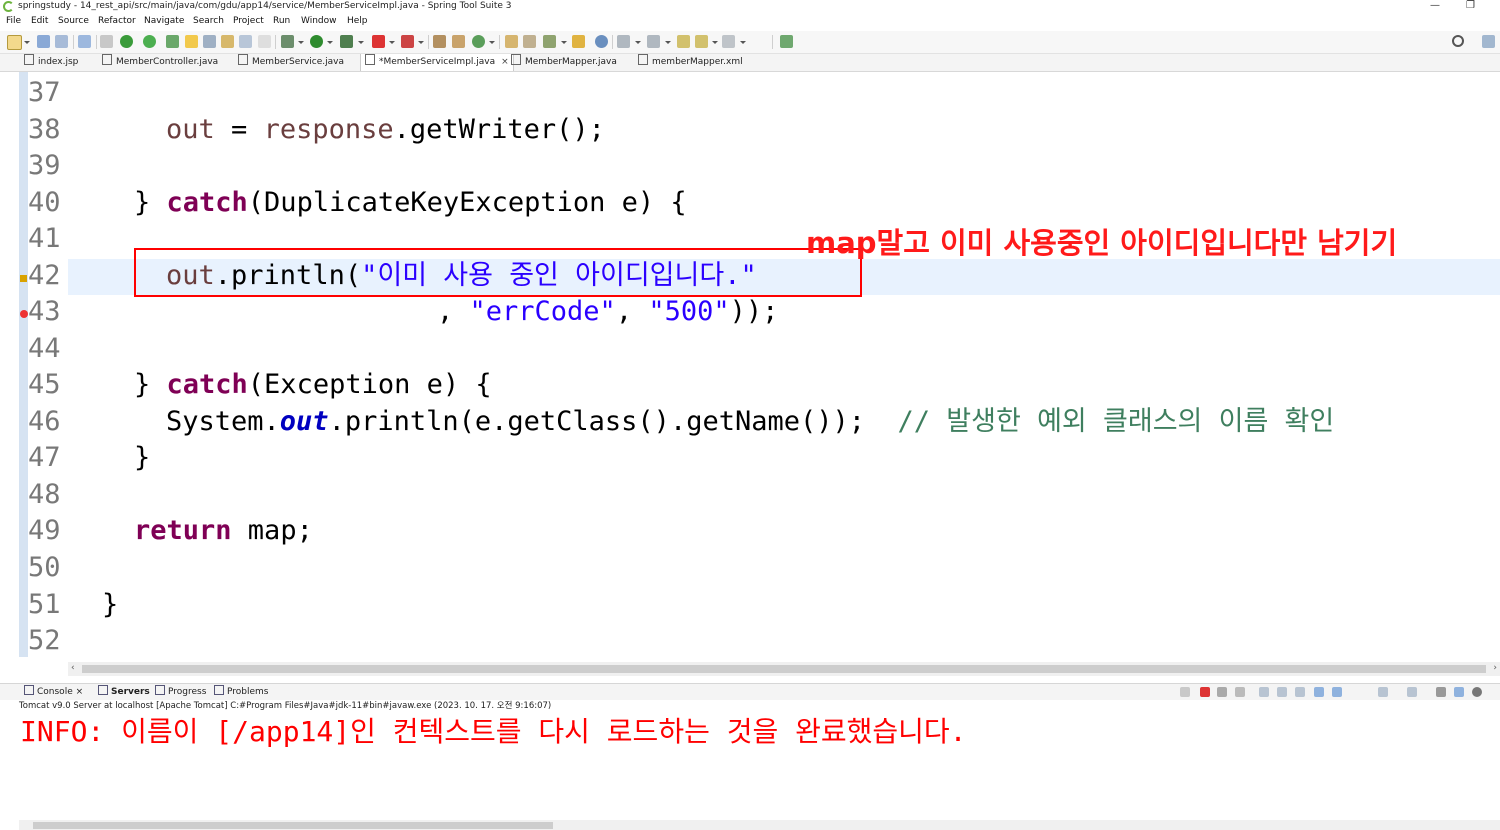  Describe the element at coordinates (564, 62) in the screenshot. I see `tab-member-mapper-java: MemberMapper.java` at that location.